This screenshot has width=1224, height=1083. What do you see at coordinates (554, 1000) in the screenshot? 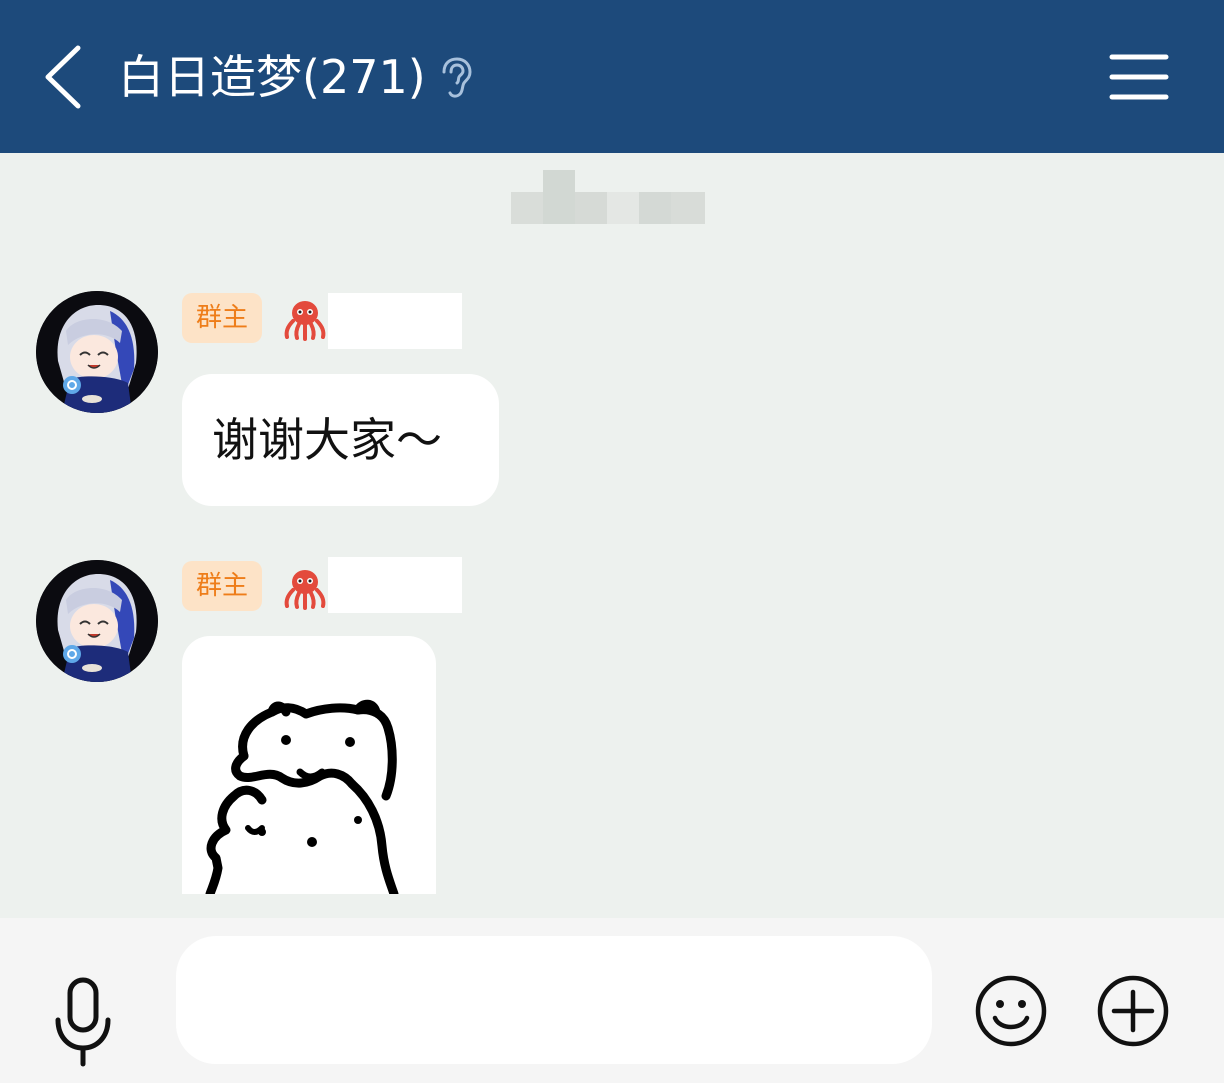
I see `message-input` at bounding box center [554, 1000].